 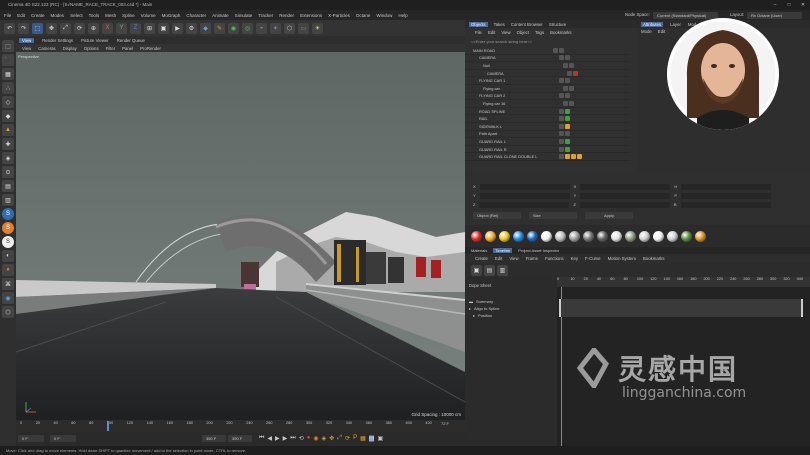 What do you see at coordinates (384, 15) in the screenshot?
I see `menu-window: Window` at bounding box center [384, 15].